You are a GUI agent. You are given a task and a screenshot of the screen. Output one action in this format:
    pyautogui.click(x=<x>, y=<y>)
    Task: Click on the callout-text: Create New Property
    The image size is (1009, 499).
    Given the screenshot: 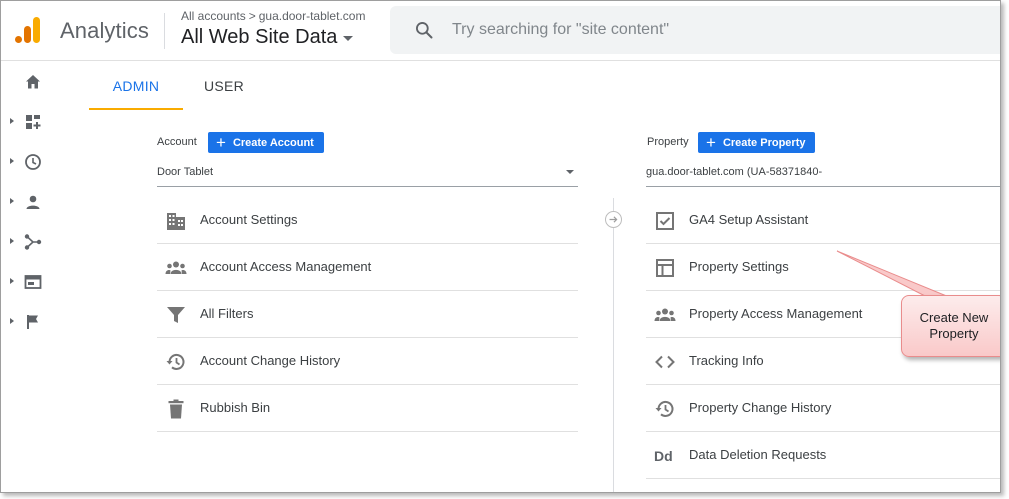 What is the action you would take?
    pyautogui.click(x=950, y=326)
    